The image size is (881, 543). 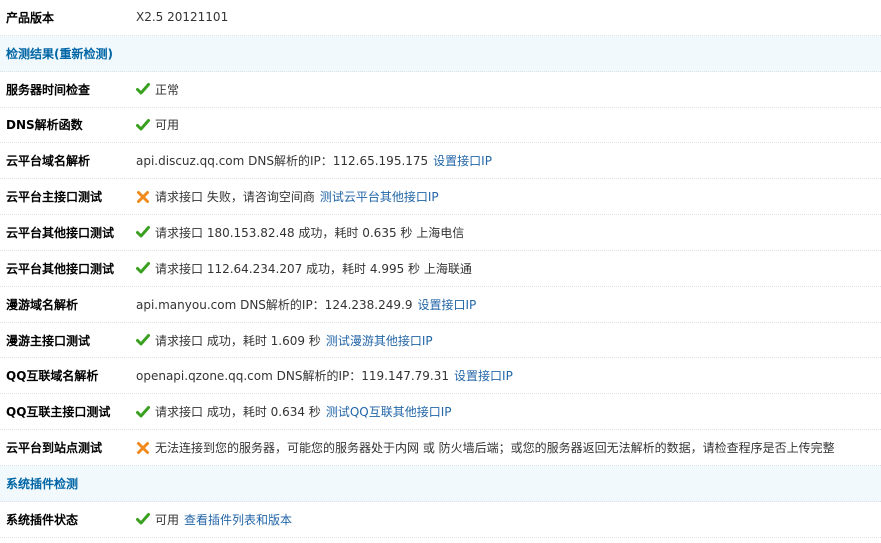 I want to click on row-value: 请求接口 180.153.82.48 成功，耗时 0.635 秒 上海电信, so click(x=508, y=232).